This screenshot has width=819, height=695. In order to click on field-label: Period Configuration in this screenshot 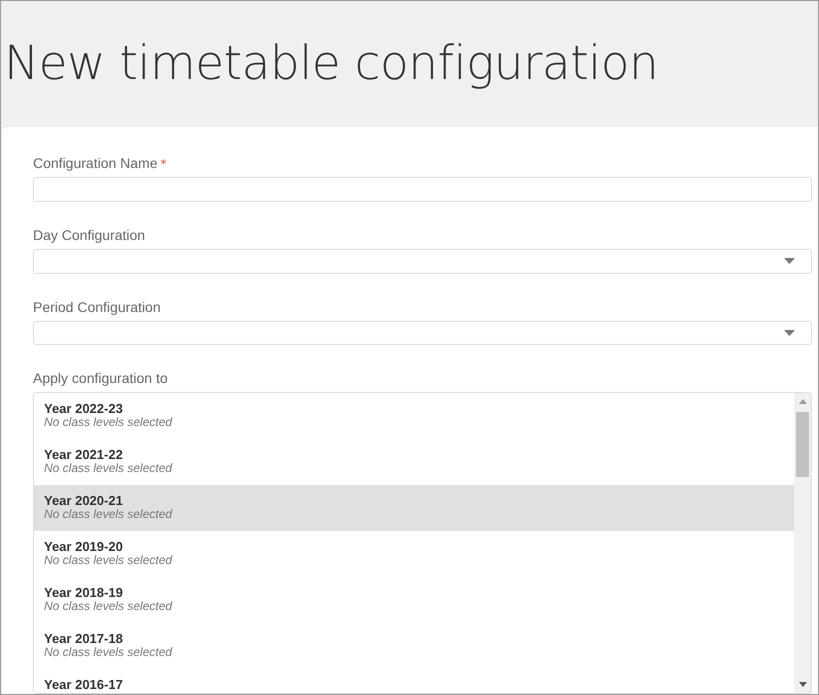, I will do `click(97, 306)`.